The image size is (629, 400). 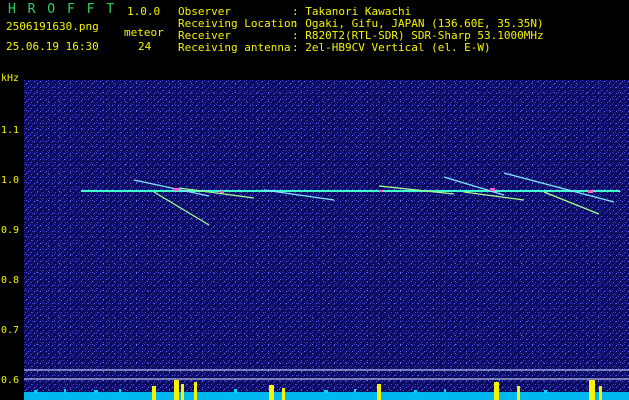 I want to click on unit-label: kHz, so click(x=10, y=78).